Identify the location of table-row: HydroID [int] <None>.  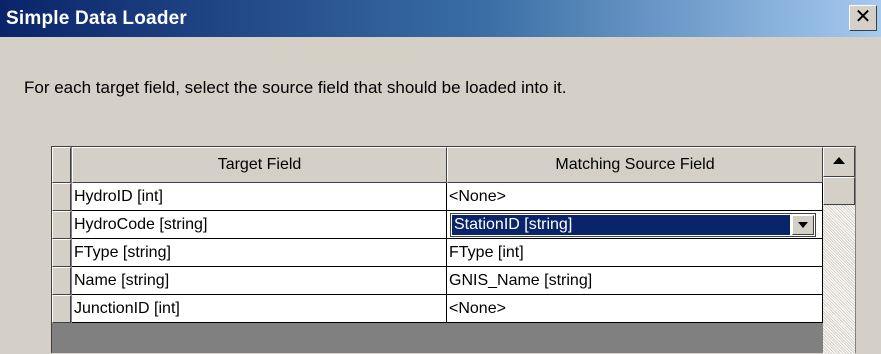
(437, 197).